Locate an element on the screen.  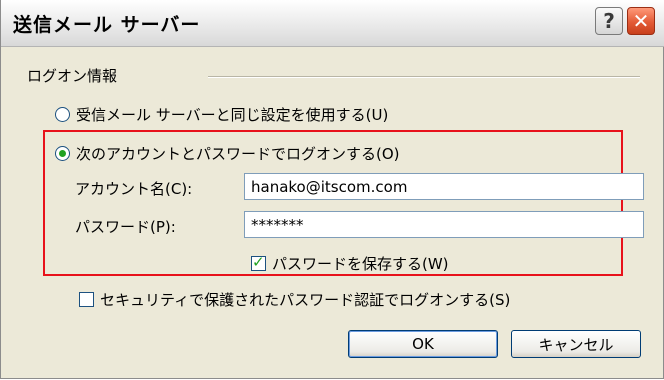
ok-button: OK is located at coordinates (423, 344).